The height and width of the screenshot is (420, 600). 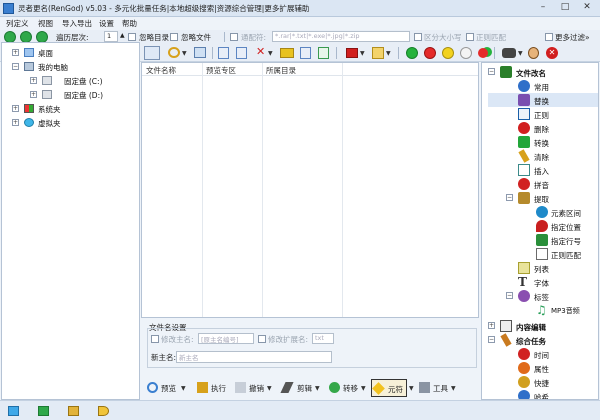 What do you see at coordinates (103, 411) in the screenshot?
I see `status-sound-icon` at bounding box center [103, 411].